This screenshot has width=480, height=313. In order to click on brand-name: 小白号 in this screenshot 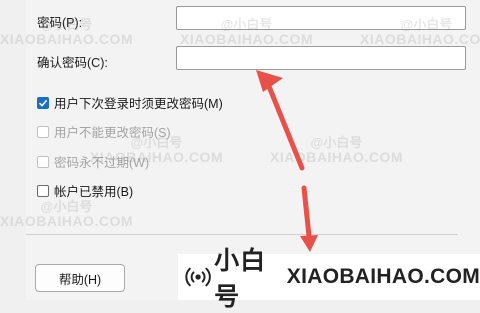, I will do `click(240, 279)`.